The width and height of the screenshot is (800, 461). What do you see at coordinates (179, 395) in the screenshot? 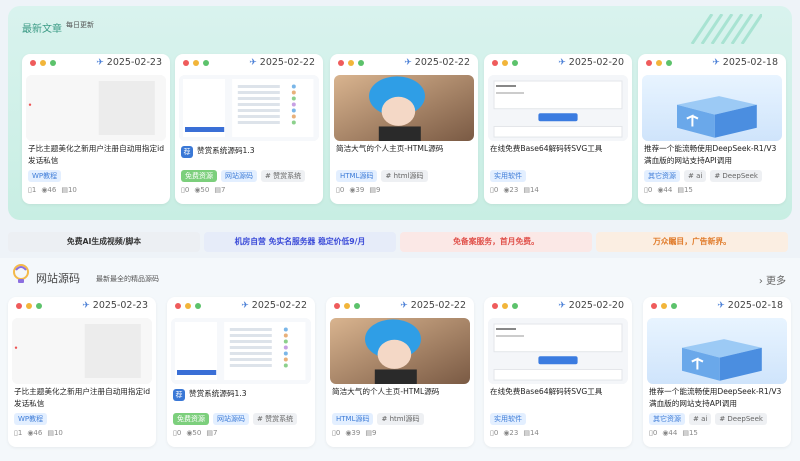
I see `recommend-badge: 荐` at bounding box center [179, 395].